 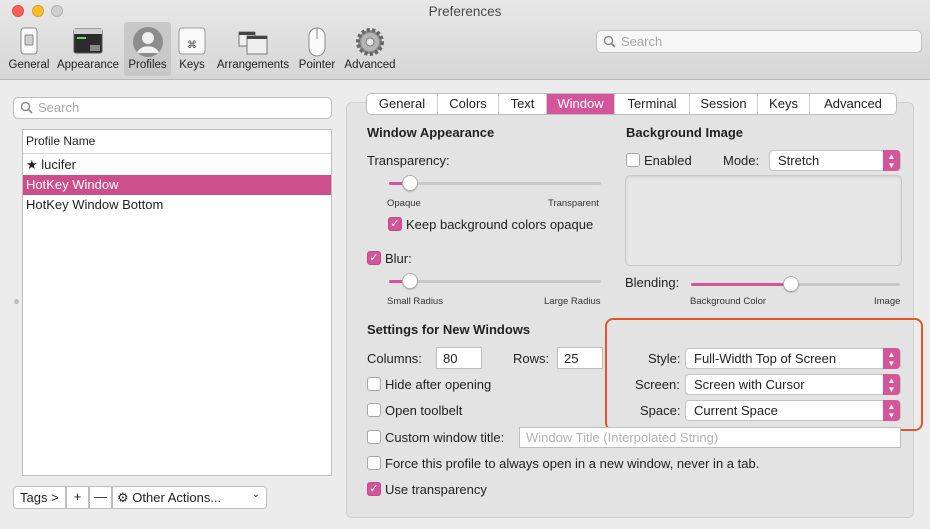 What do you see at coordinates (784, 104) in the screenshot?
I see `tab-keys: Keys` at bounding box center [784, 104].